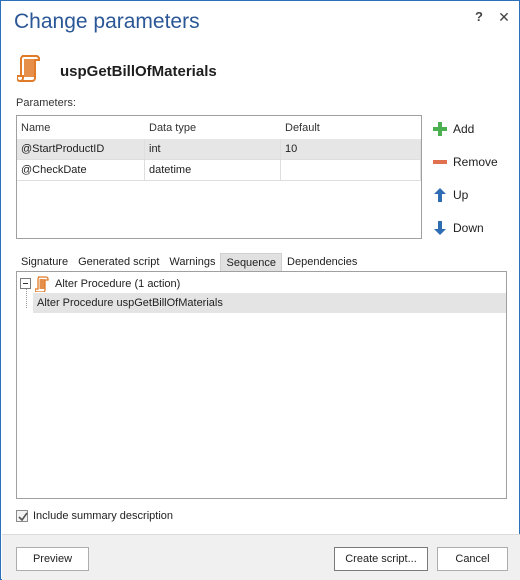 The width and height of the screenshot is (520, 580). Describe the element at coordinates (192, 262) in the screenshot. I see `tab-warnings: Warnings` at that location.